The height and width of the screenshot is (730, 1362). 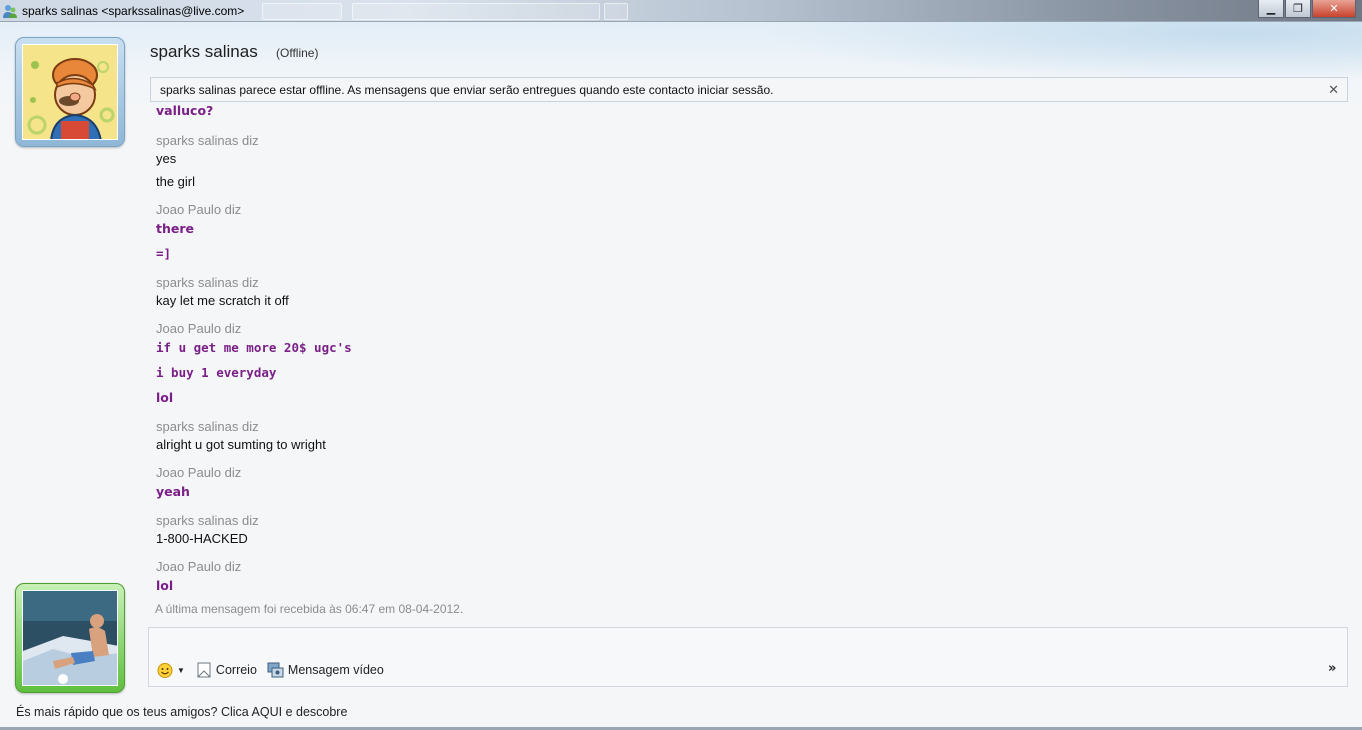 I want to click on message-text: there, so click(x=175, y=228).